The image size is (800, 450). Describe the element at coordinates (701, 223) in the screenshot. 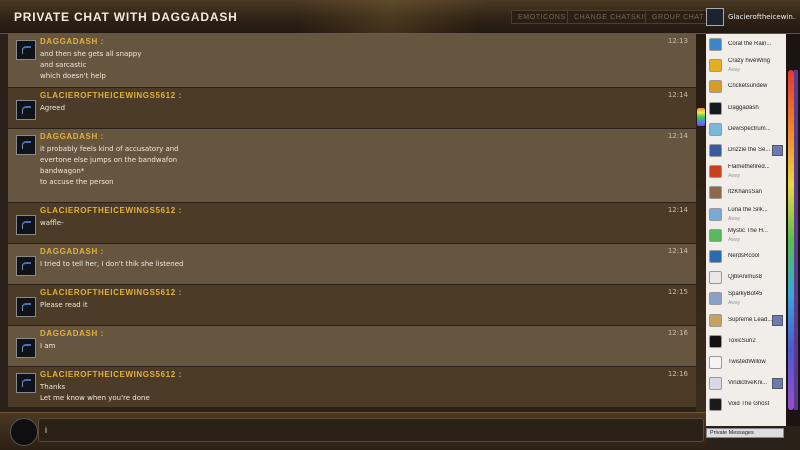

I see `sidebar-divider` at that location.